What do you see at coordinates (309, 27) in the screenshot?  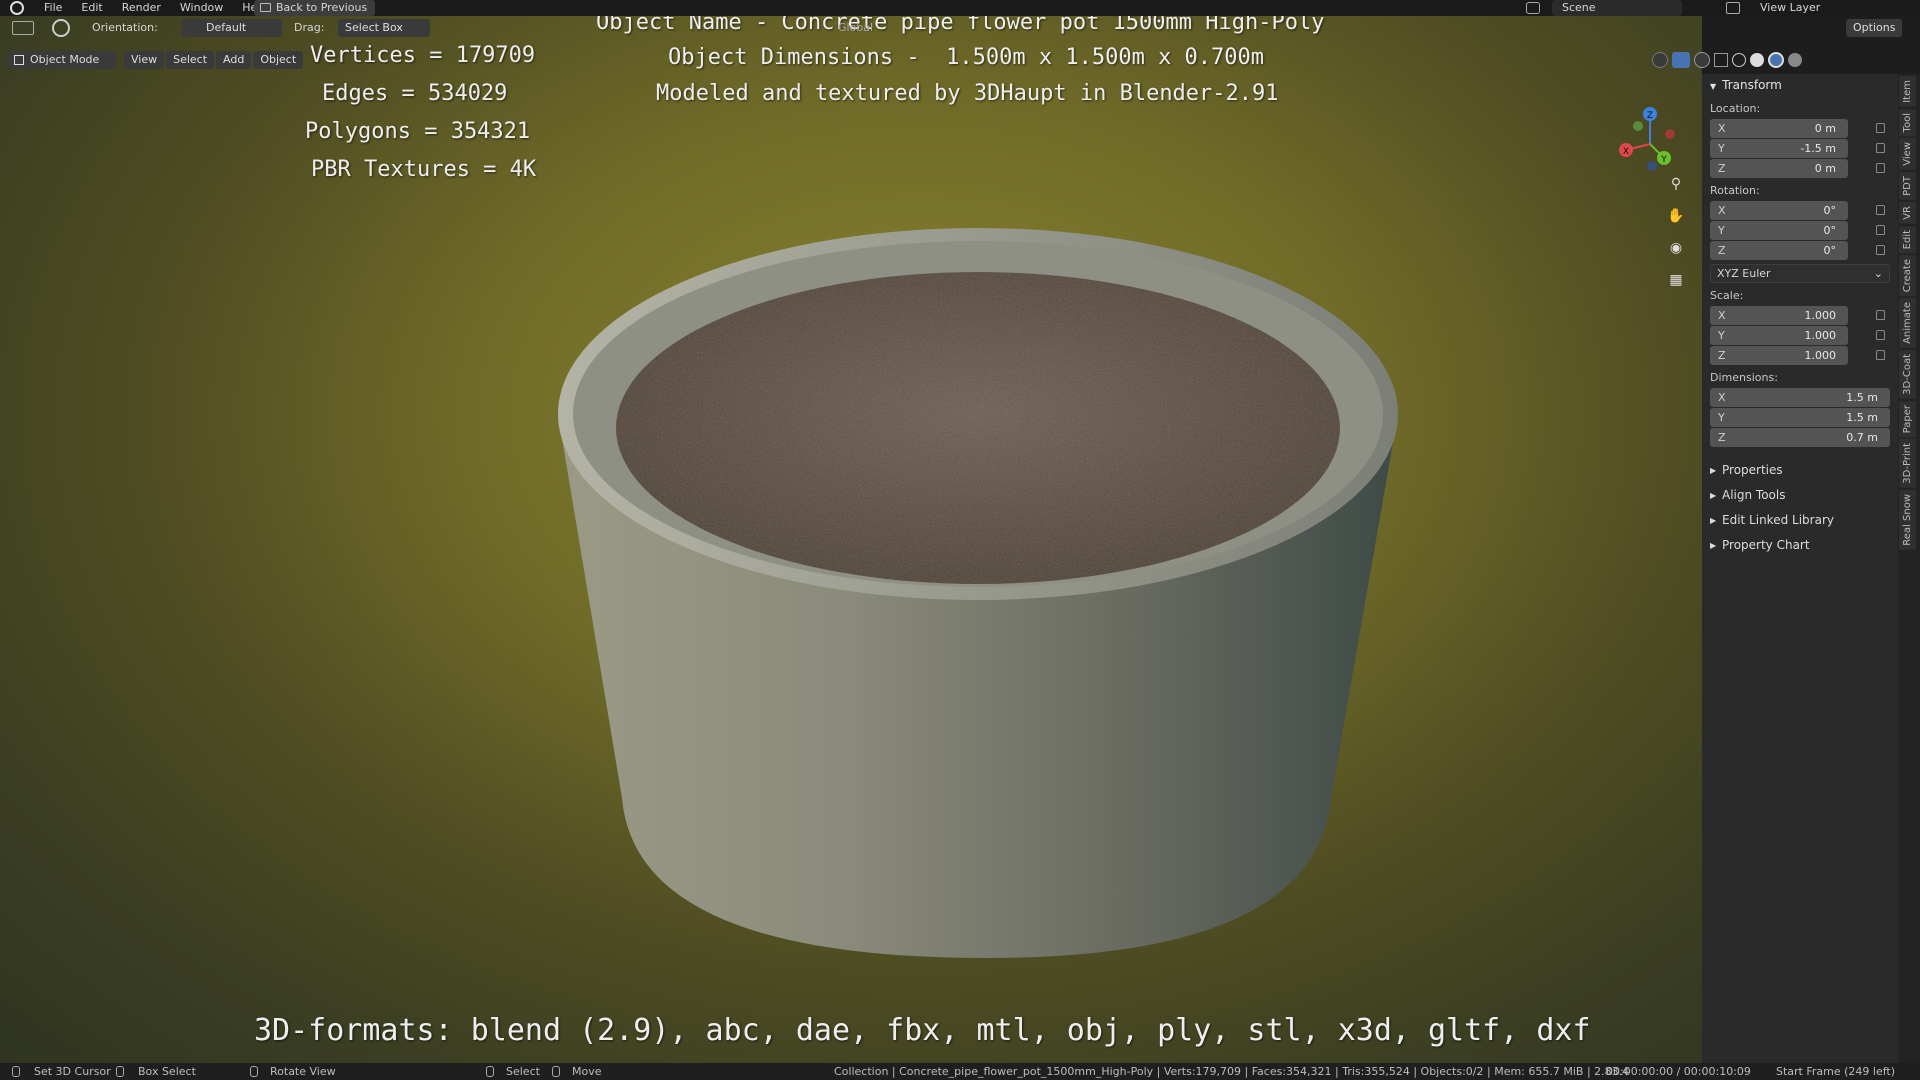 I see `drag-label: Drag:` at bounding box center [309, 27].